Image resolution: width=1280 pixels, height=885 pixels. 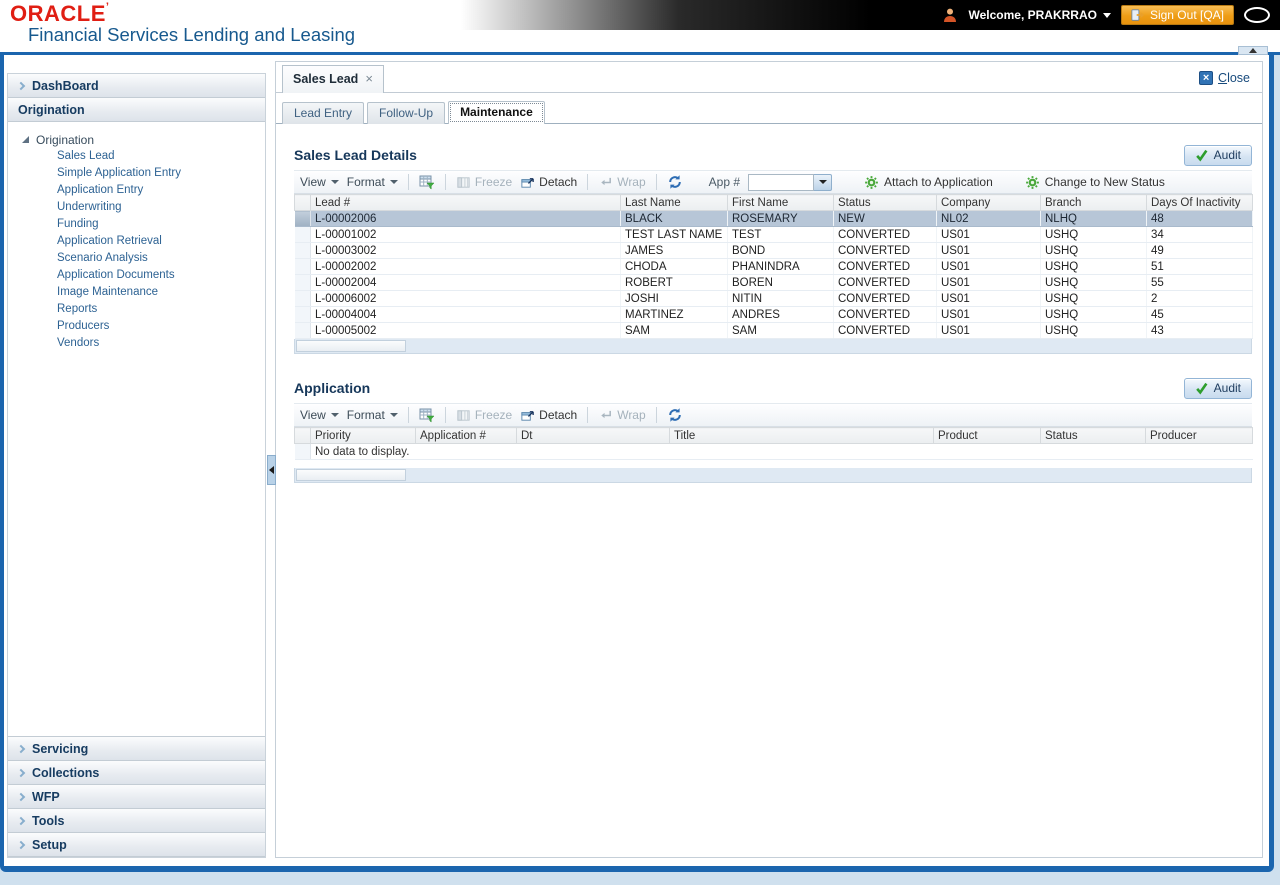 What do you see at coordinates (674, 298) in the screenshot?
I see `cell-last-name: JOSHI` at bounding box center [674, 298].